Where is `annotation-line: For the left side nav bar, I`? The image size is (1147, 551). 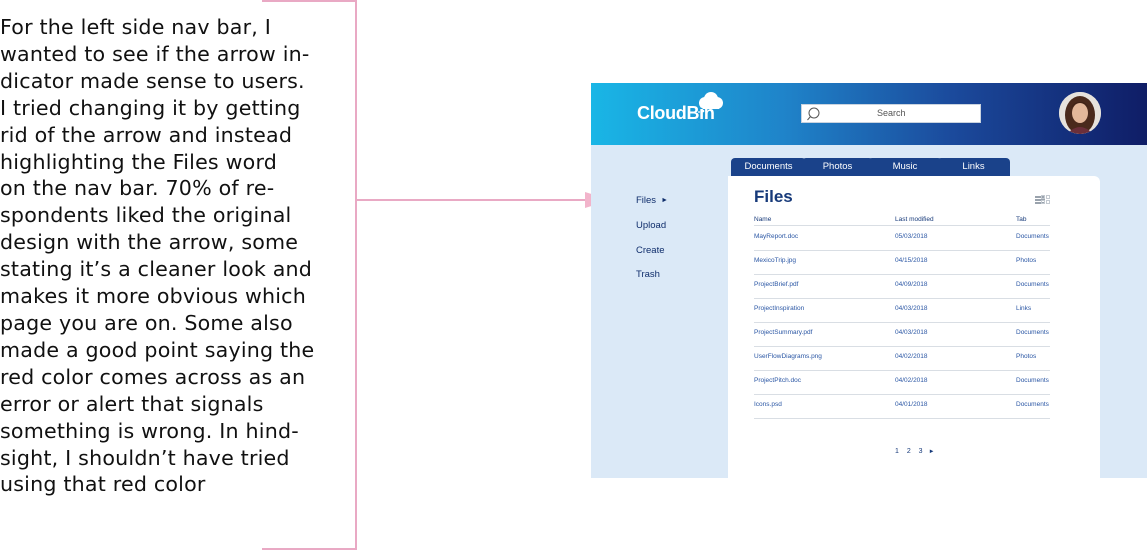
annotation-line: For the left side nav bar, I is located at coordinates (136, 27).